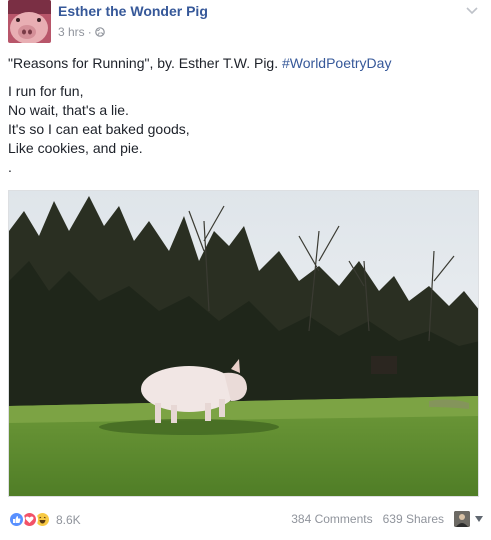 The height and width of the screenshot is (540, 491). What do you see at coordinates (16, 519) in the screenshot?
I see `like-icon` at bounding box center [16, 519].